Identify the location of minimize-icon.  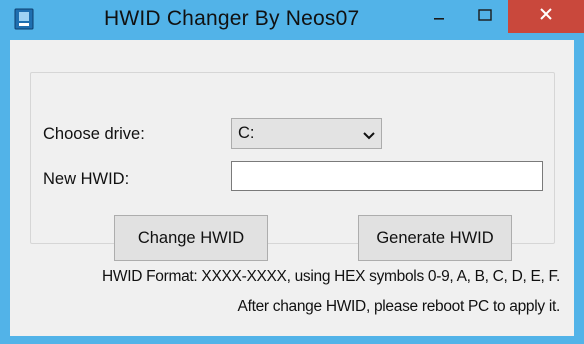
(439, 17).